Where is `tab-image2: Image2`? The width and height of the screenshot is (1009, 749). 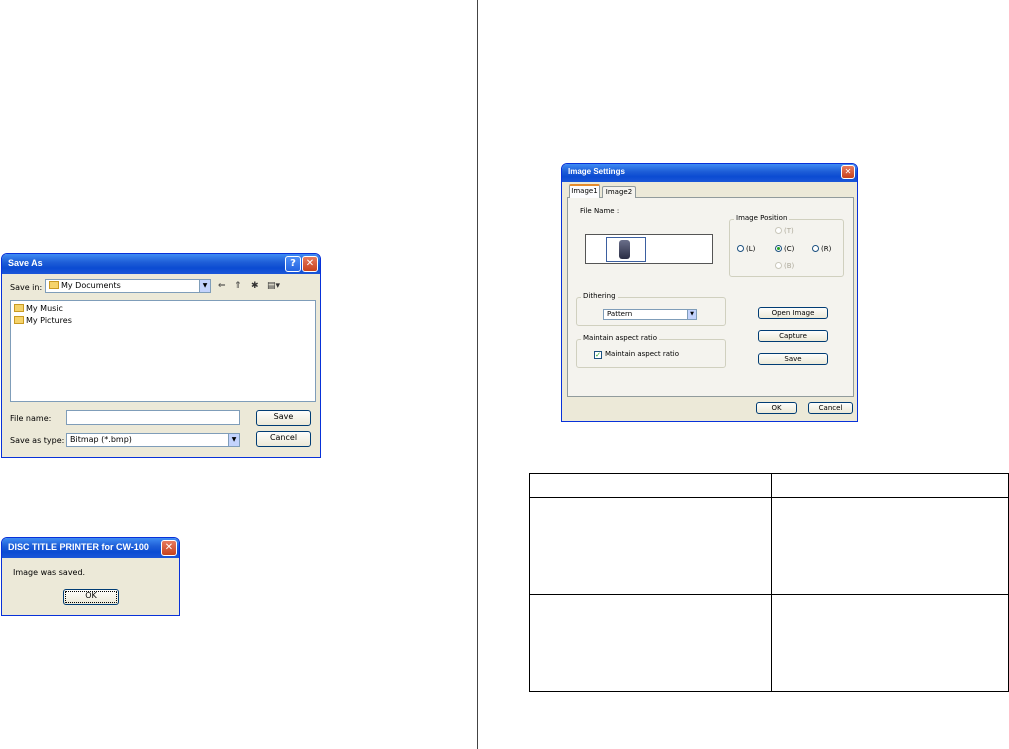
tab-image2: Image2 is located at coordinates (619, 192).